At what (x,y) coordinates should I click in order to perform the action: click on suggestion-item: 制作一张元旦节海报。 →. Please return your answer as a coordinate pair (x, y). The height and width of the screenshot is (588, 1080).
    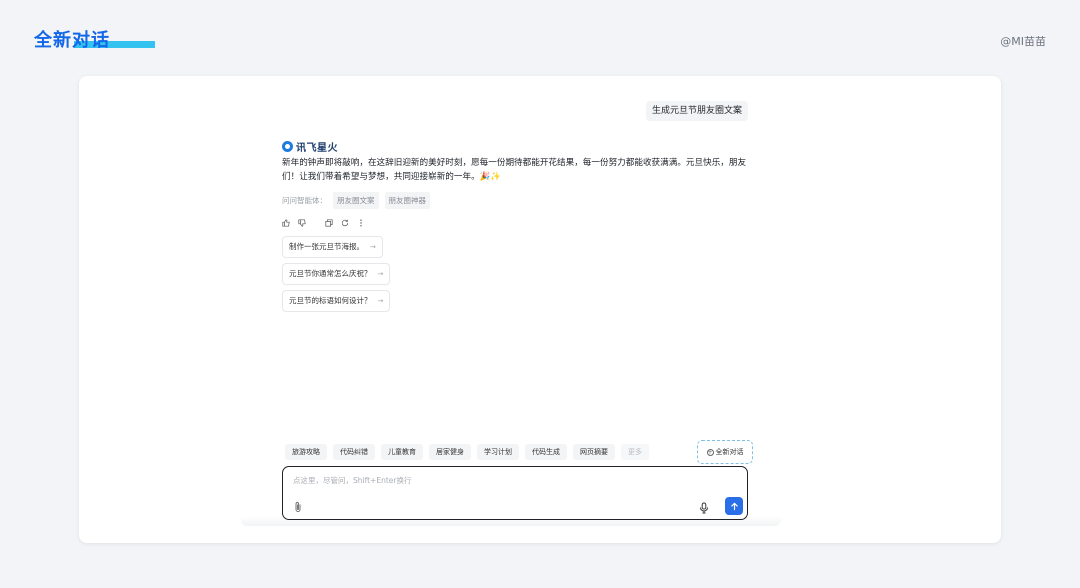
    Looking at the image, I should click on (332, 247).